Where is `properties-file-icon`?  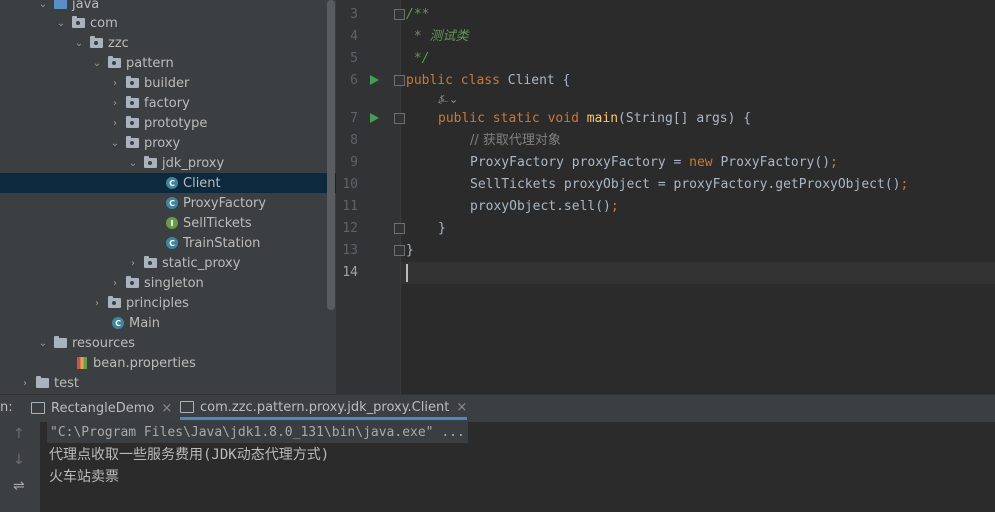 properties-file-icon is located at coordinates (82, 363).